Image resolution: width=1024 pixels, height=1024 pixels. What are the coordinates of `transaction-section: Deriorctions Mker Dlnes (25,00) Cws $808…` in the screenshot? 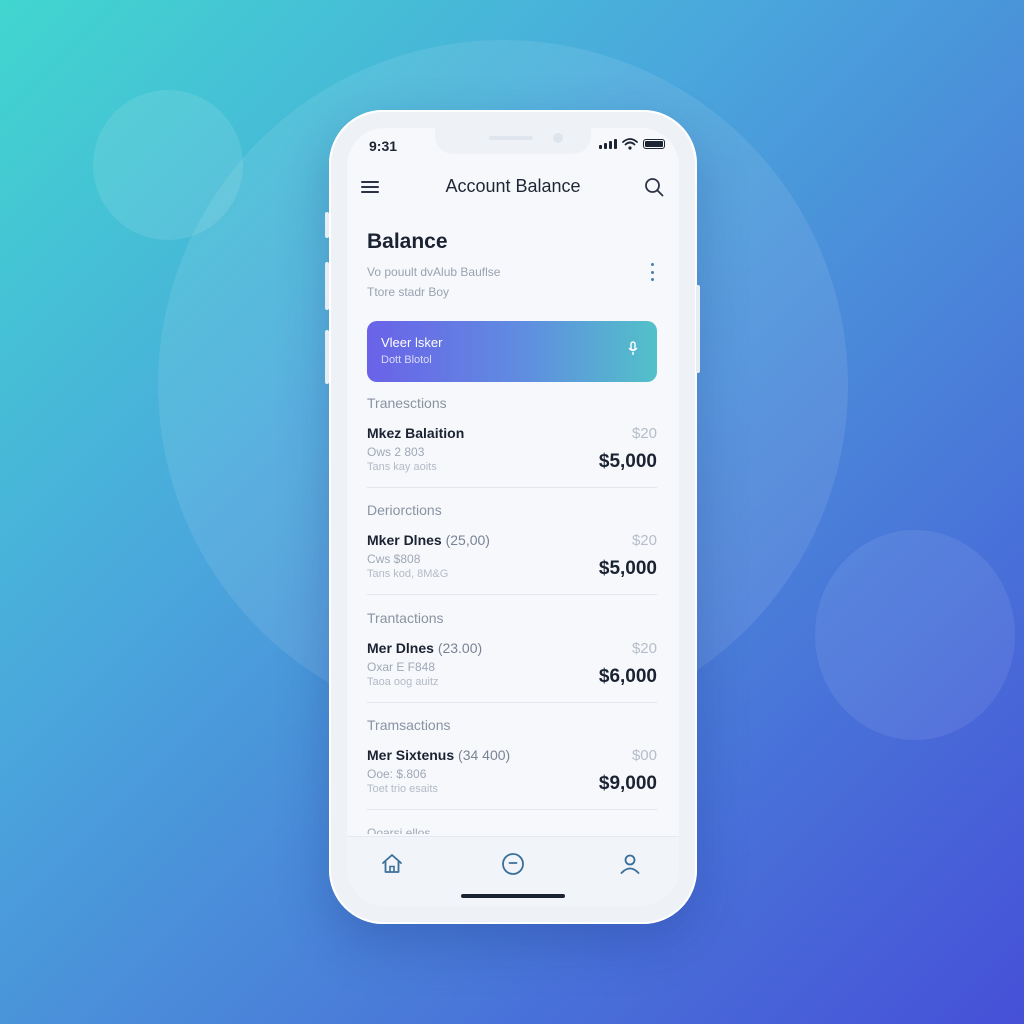 It's located at (512, 556).